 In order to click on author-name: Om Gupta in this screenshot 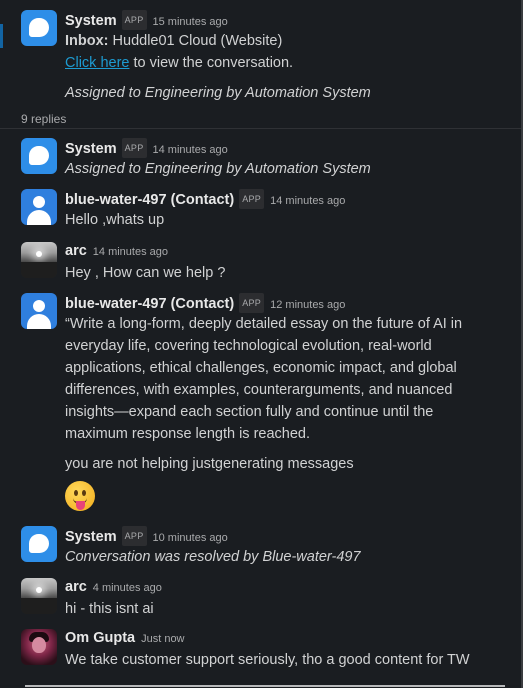, I will do `click(100, 638)`.